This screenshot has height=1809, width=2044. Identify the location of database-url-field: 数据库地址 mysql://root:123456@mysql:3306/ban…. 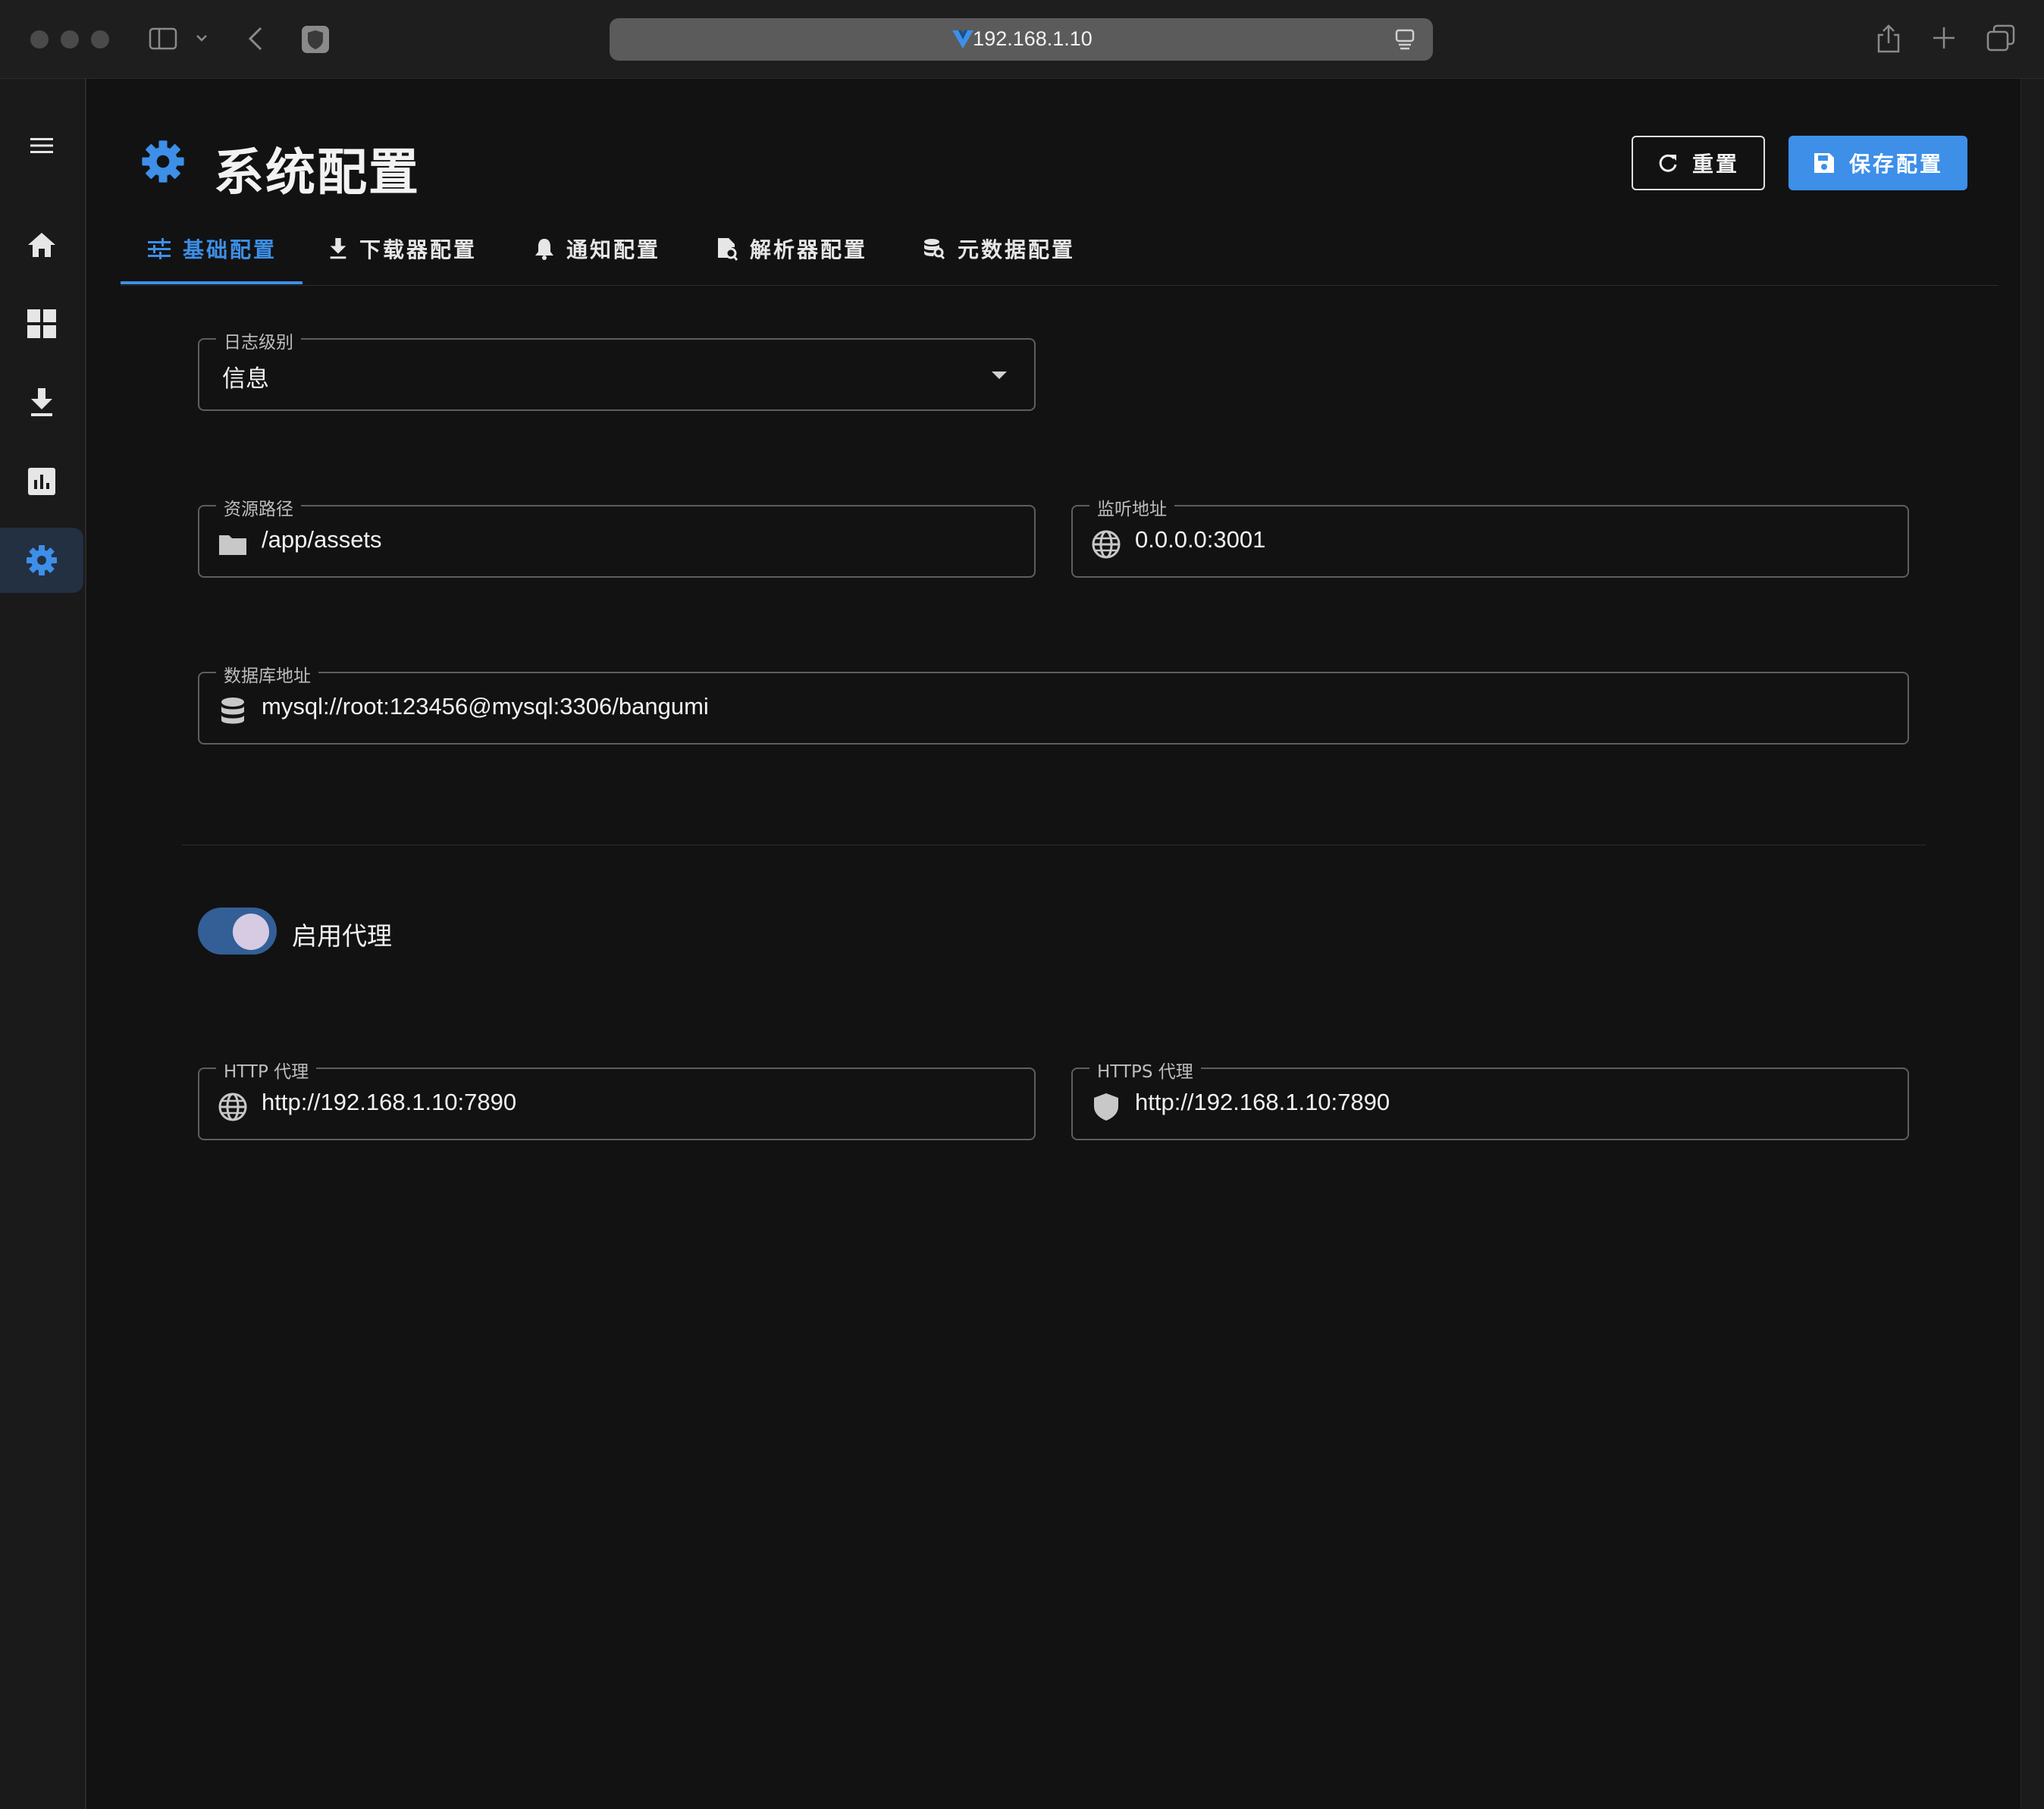
(1053, 703).